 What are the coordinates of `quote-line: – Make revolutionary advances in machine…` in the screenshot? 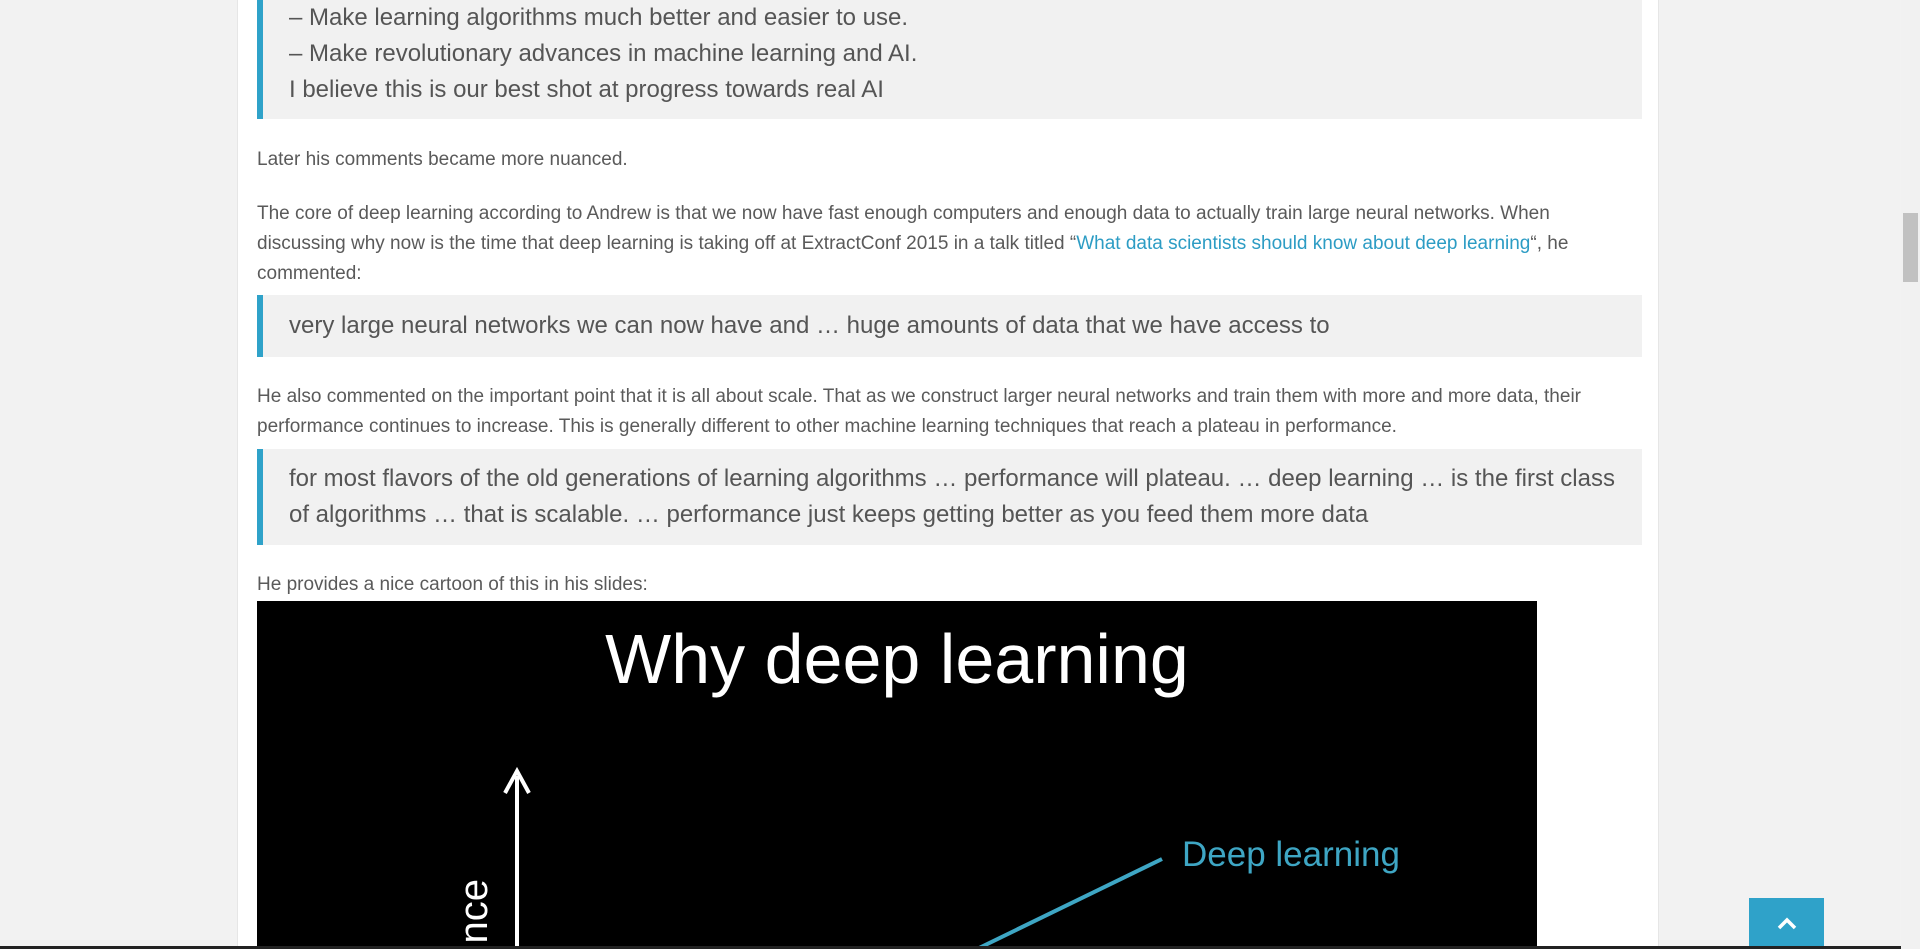 It's located at (603, 53).